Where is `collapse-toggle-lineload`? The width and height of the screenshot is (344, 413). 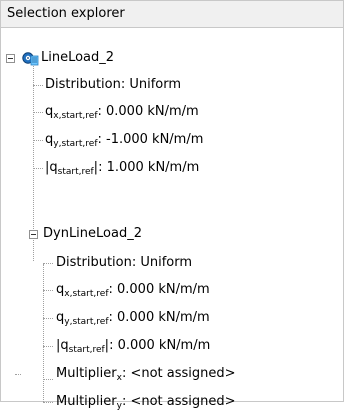 collapse-toggle-lineload is located at coordinates (10, 58).